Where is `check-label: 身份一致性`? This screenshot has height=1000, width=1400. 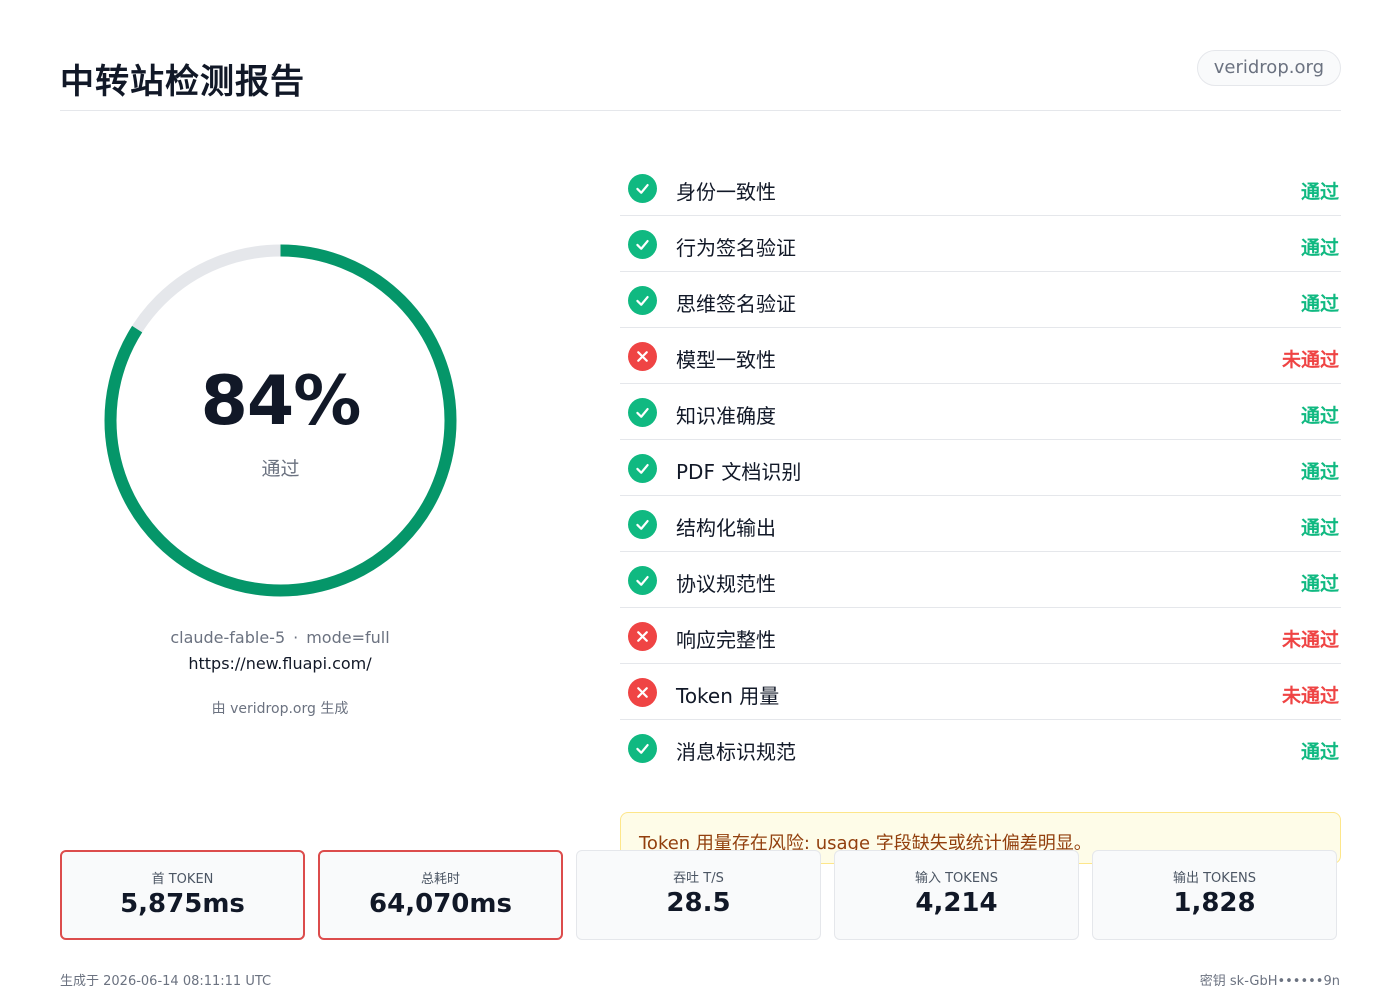
check-label: 身份一致性 is located at coordinates (726, 192).